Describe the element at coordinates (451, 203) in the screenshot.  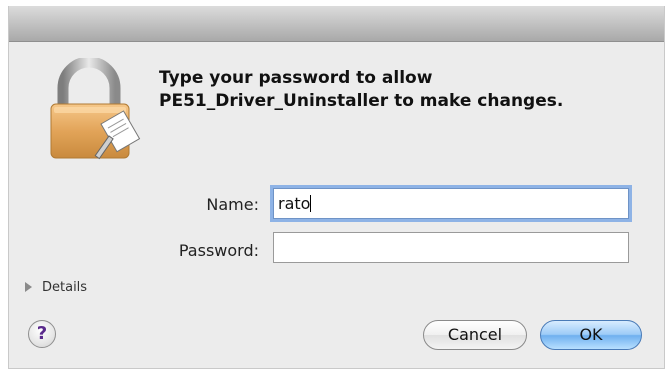
I see `name-field: rato` at that location.